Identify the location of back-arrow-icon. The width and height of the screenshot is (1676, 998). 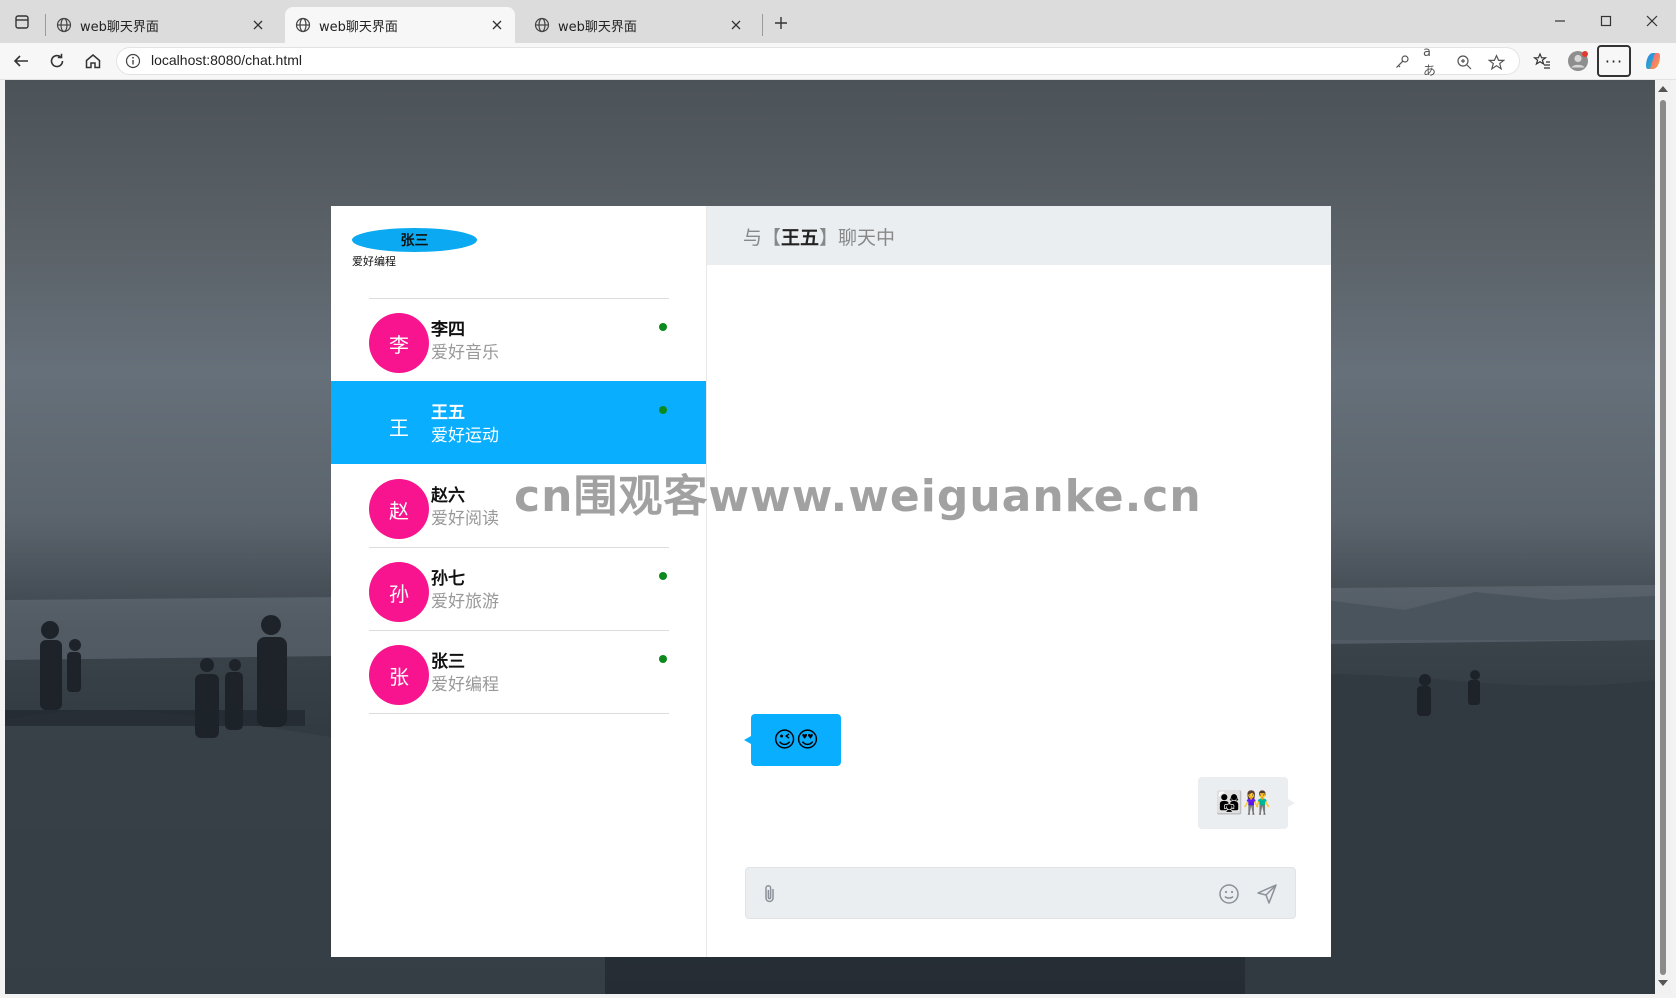
(21, 61).